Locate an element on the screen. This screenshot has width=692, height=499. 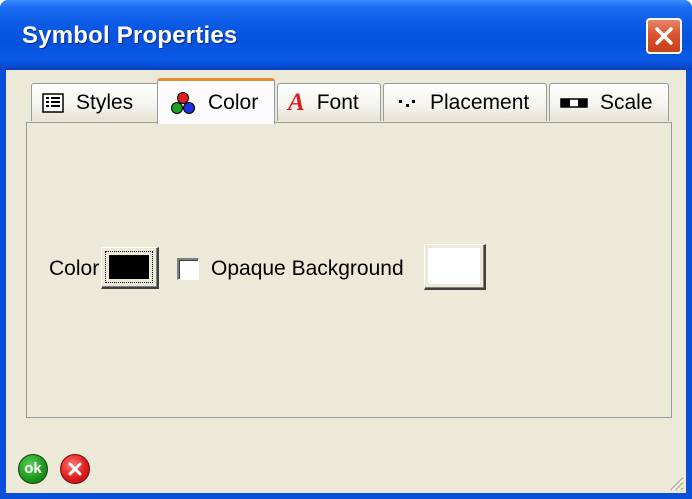
opaque-background-checkbox is located at coordinates (188, 269).